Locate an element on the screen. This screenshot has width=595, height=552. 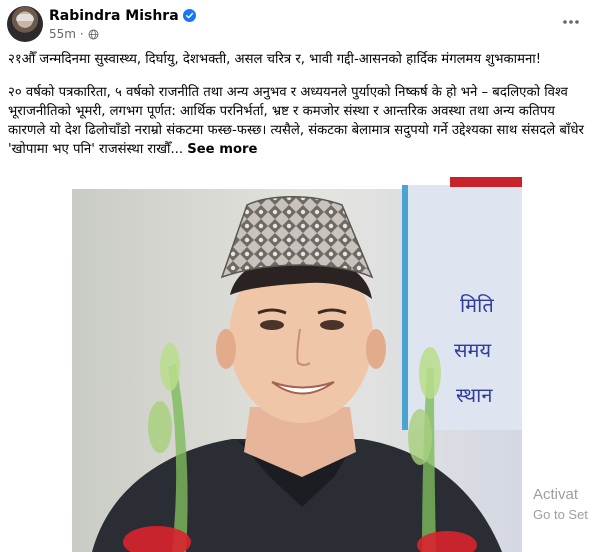
activate-windows-title: Activat is located at coordinates (556, 494).